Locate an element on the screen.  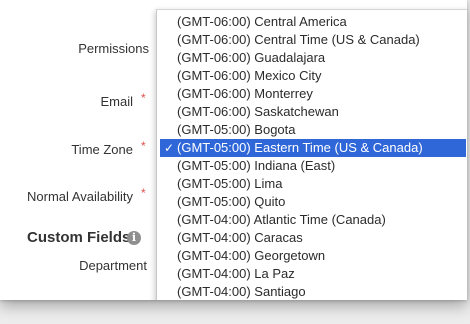
time-zone-option-label: (GMT-06:00) Central America is located at coordinates (262, 21).